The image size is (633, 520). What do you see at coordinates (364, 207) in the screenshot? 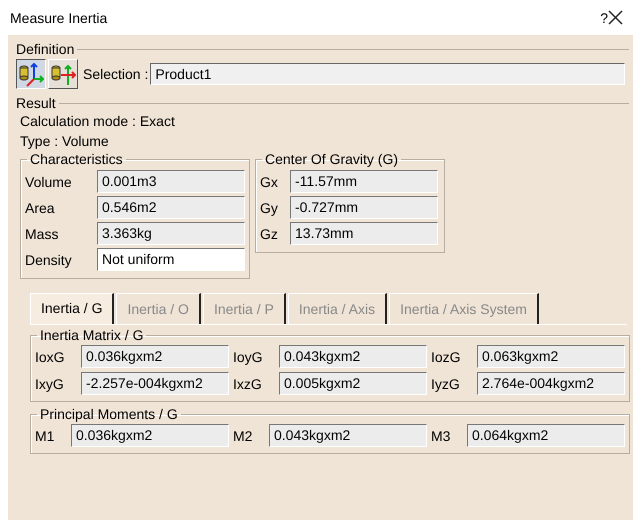
I see `value-field: -0.727mm` at bounding box center [364, 207].